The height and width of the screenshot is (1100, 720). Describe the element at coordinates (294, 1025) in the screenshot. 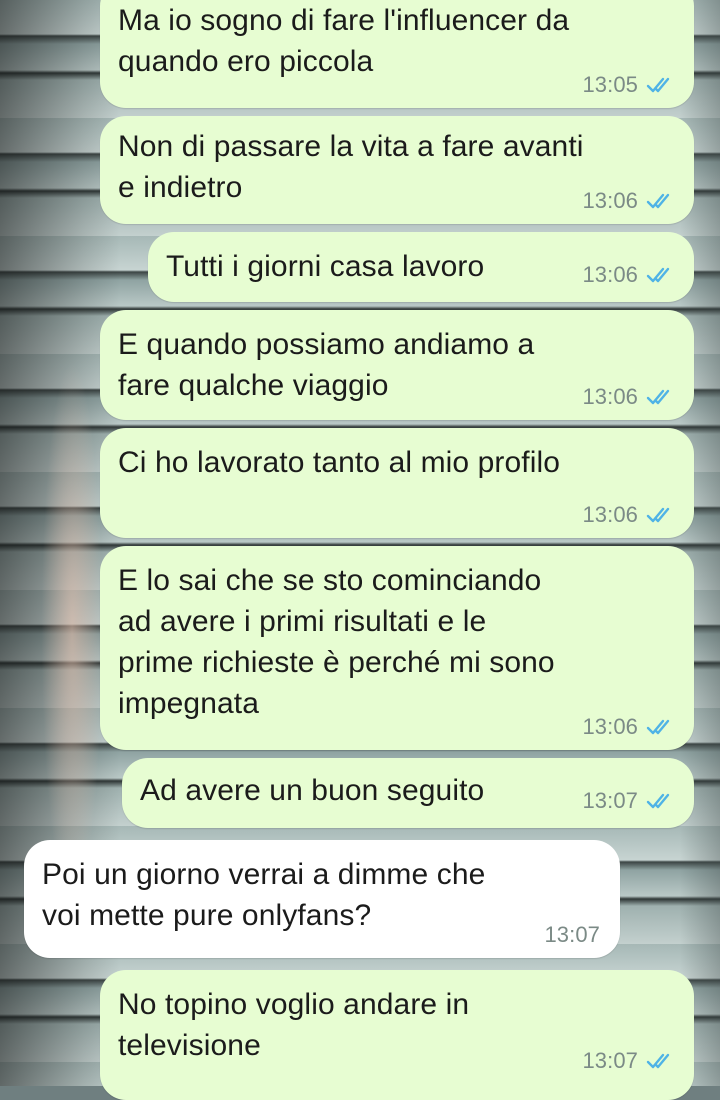

I see `message-text: No topino voglio andare in televisione` at that location.